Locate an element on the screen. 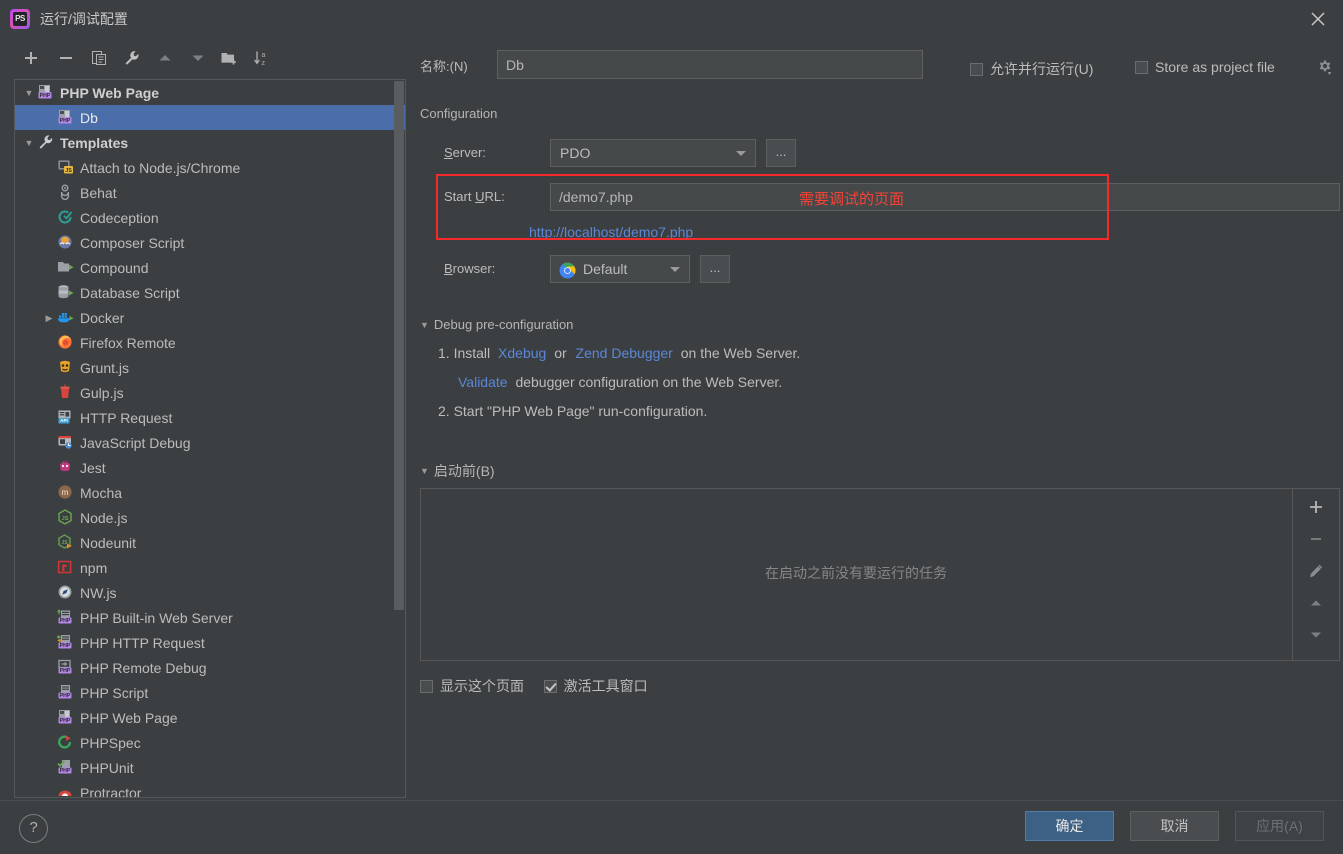  tree-item-phpunit: PHP PHPUnit is located at coordinates (210, 767).